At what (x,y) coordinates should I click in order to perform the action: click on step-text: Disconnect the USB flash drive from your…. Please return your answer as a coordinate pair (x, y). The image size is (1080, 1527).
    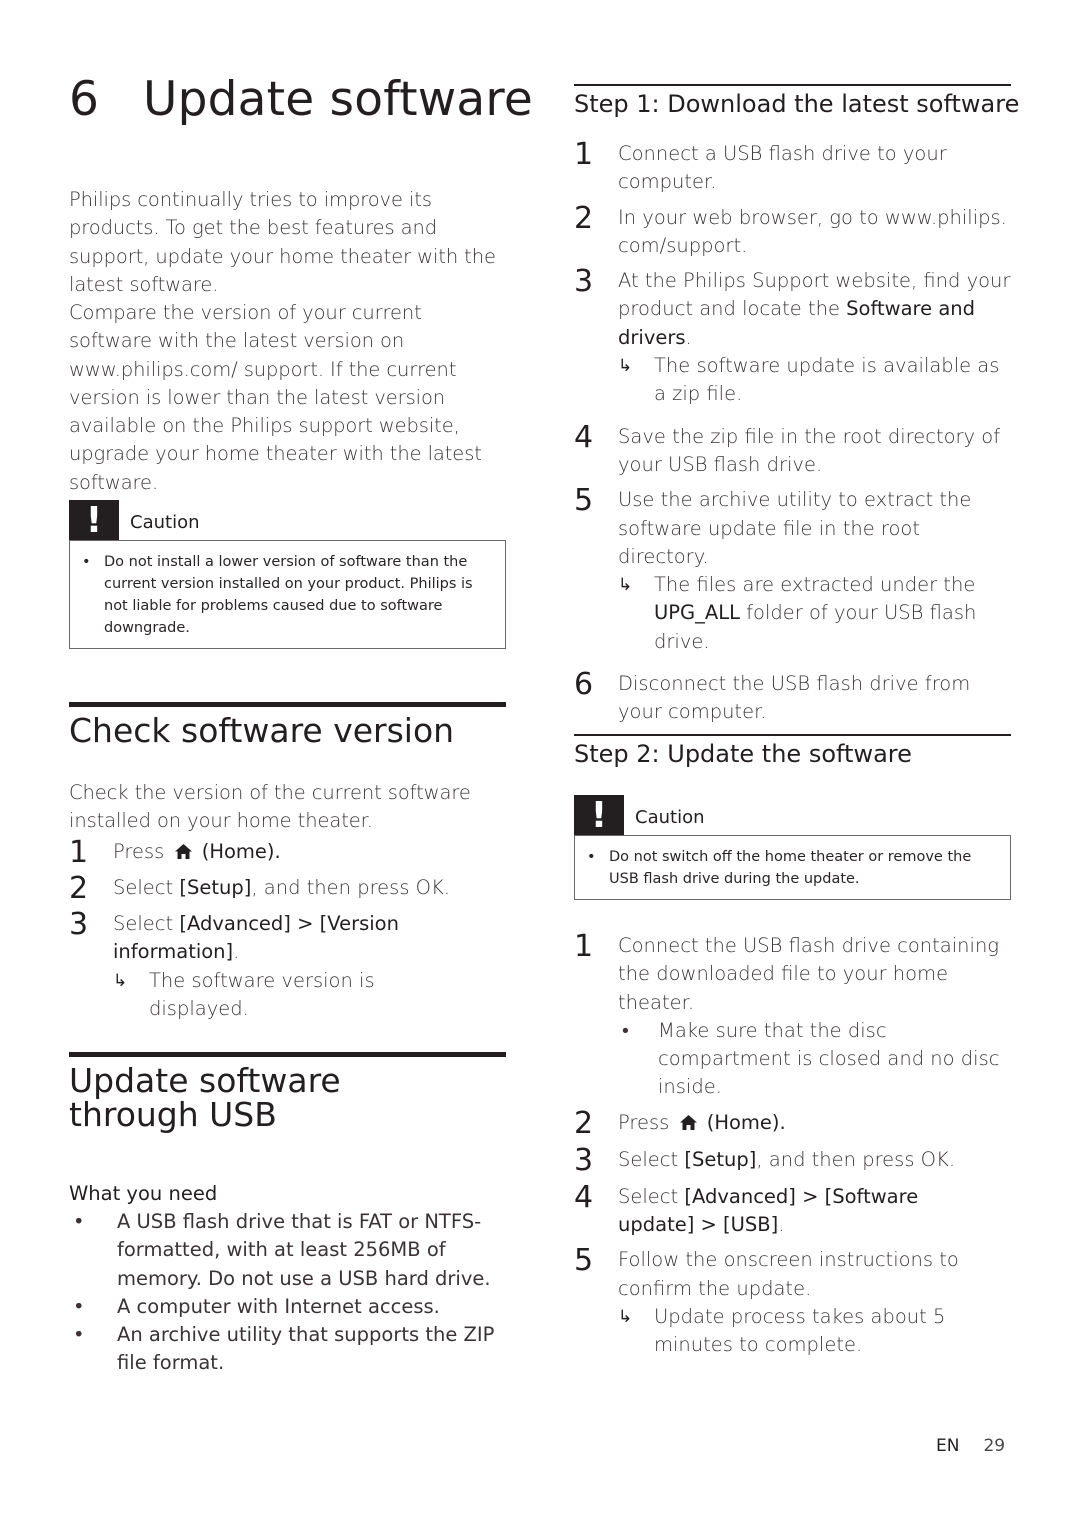
    Looking at the image, I should click on (794, 698).